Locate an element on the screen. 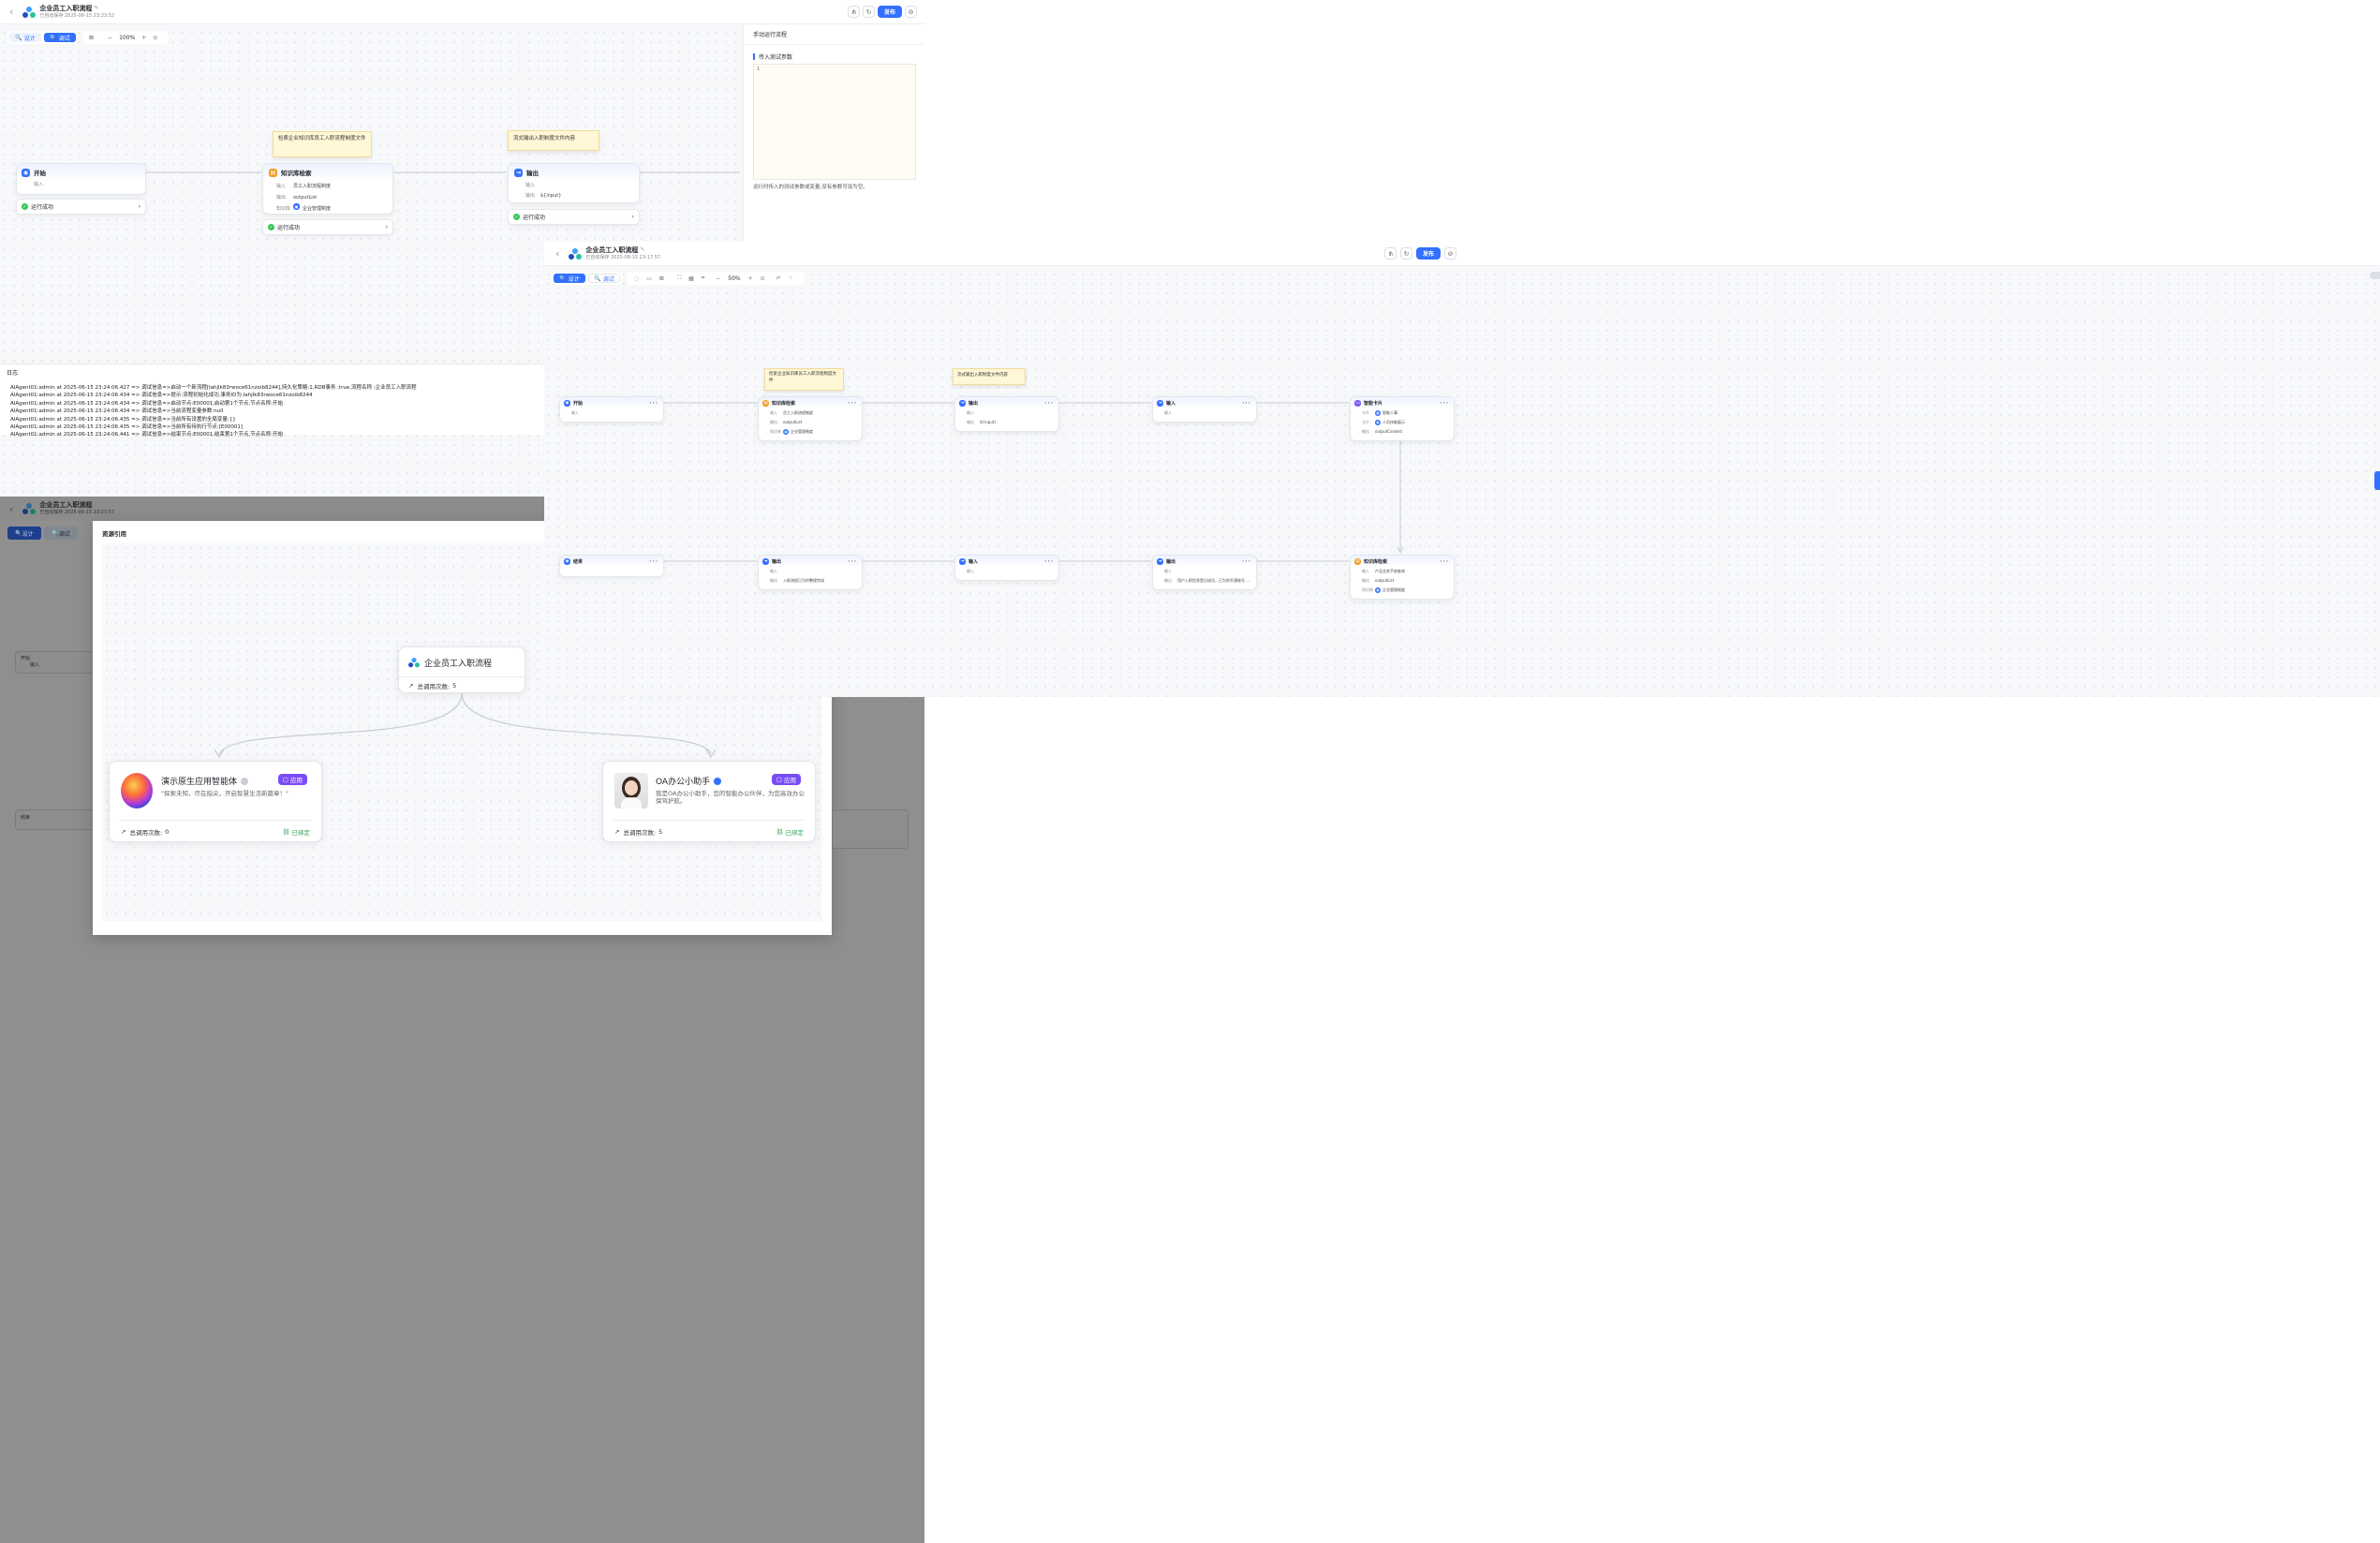 The height and width of the screenshot is (1543, 2380). autosave-text: 已自动保存 2025-06-15 23:17:57 is located at coordinates (623, 257).